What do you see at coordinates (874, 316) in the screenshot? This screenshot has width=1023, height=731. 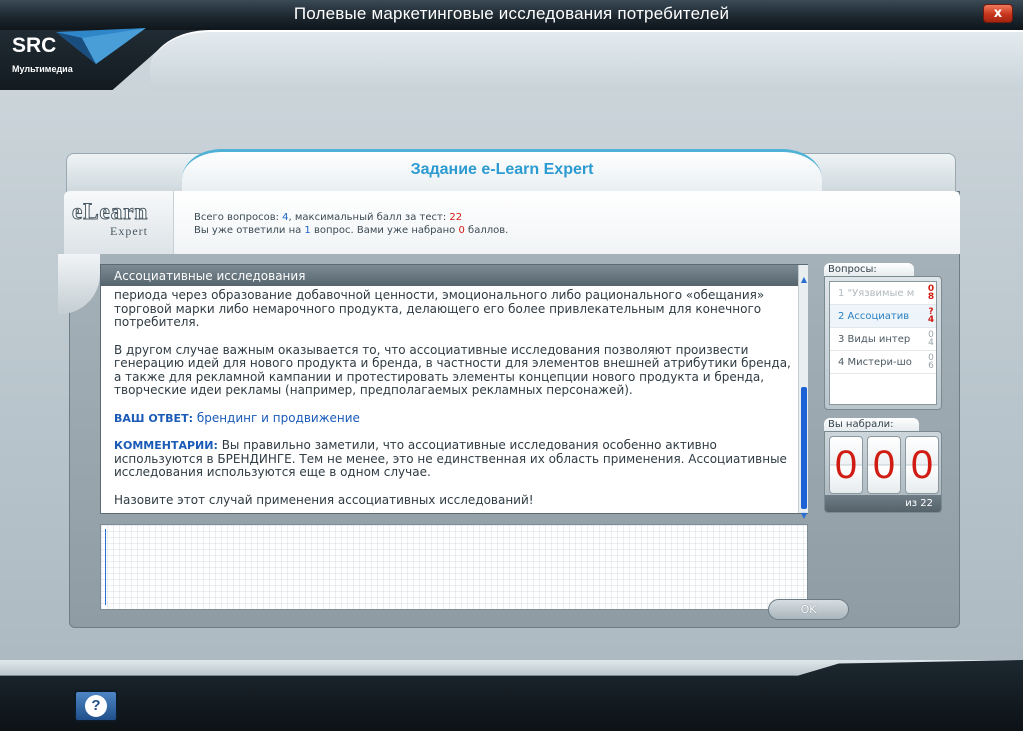 I see `question-item-label: 2 Ассоциатив` at bounding box center [874, 316].